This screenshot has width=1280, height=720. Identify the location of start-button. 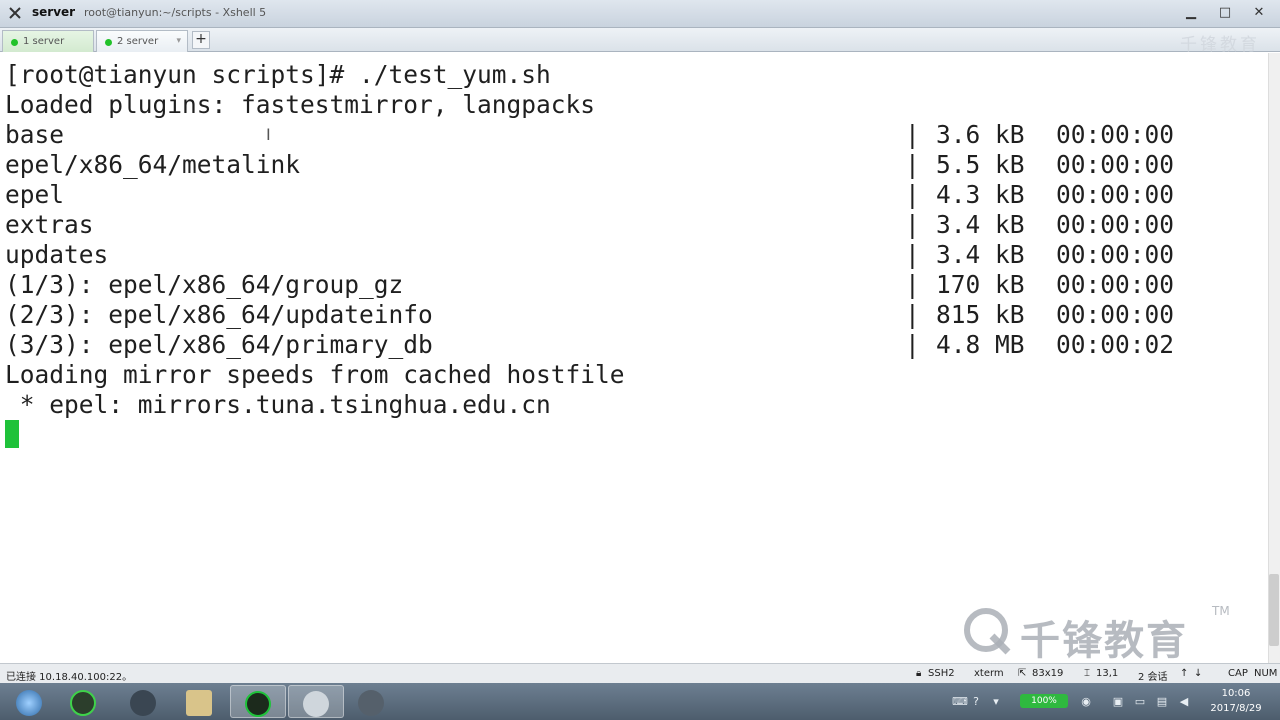
(30, 701).